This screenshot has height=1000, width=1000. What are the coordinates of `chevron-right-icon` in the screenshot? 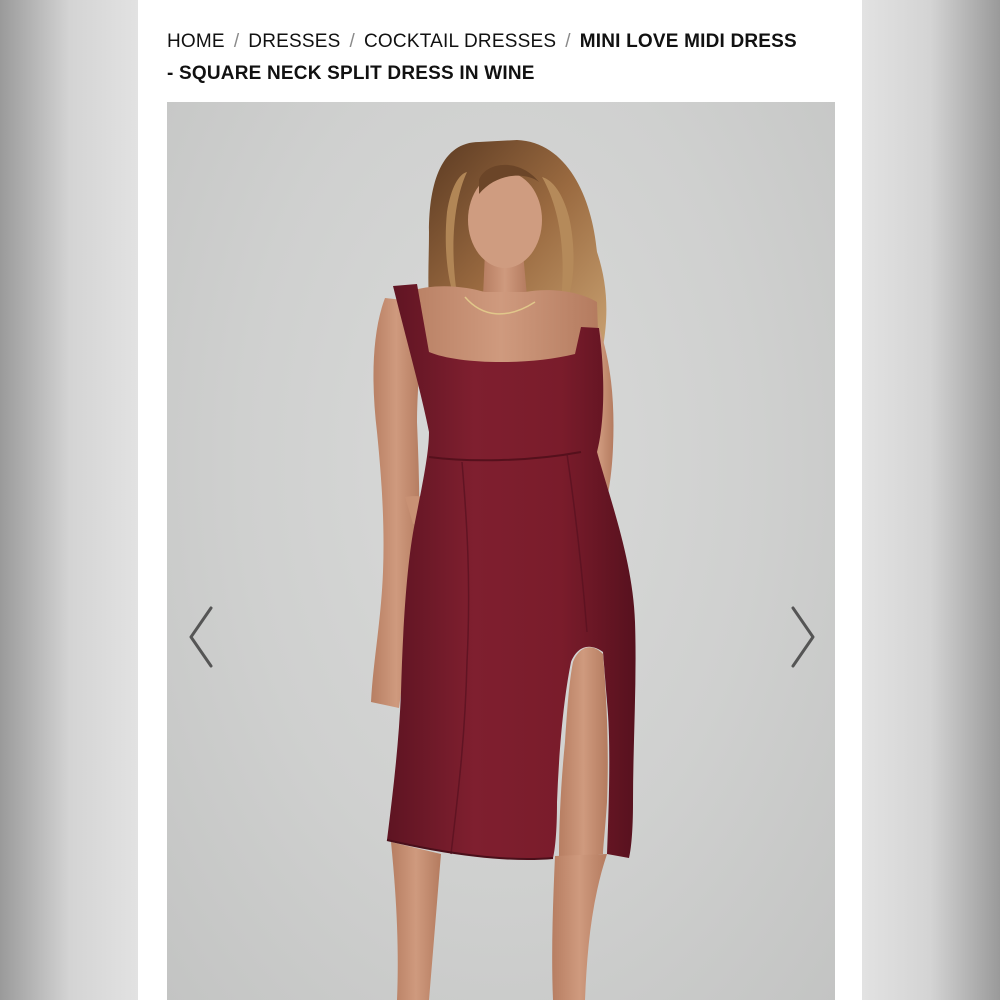 It's located at (803, 637).